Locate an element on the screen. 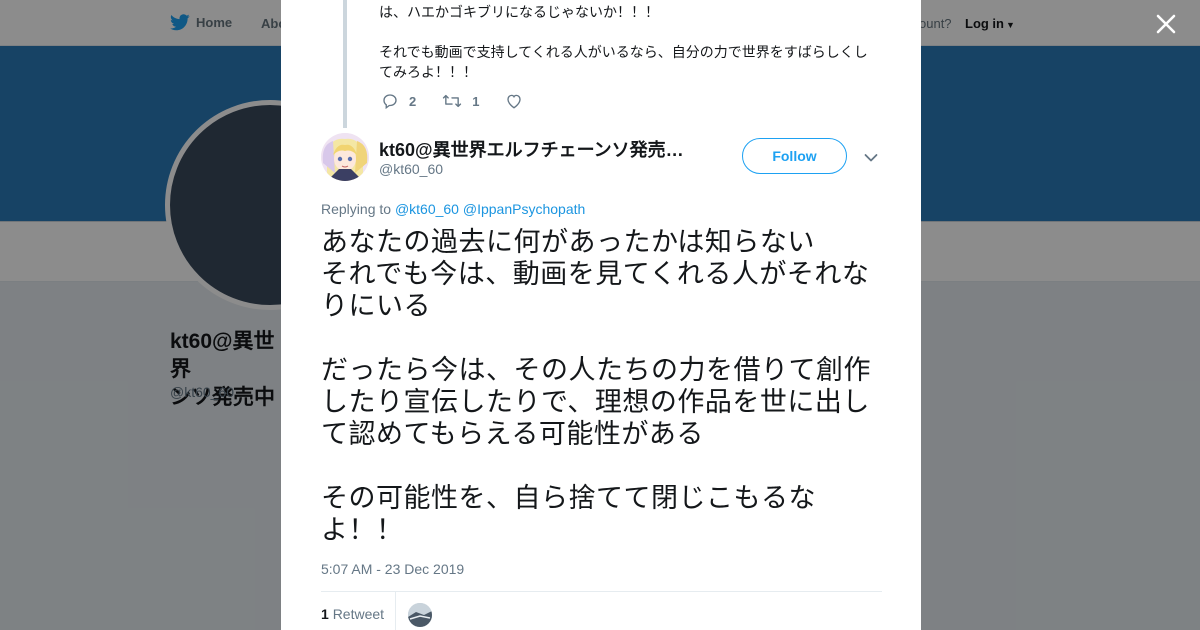  close-icon is located at coordinates (1166, 24).